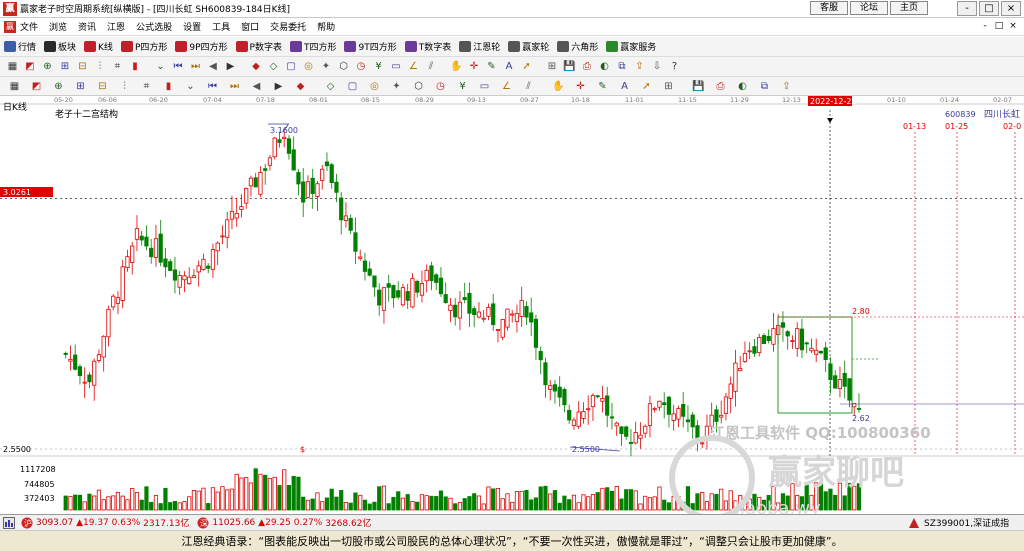  Describe the element at coordinates (36, 86) in the screenshot. I see `ray-icon: ◩` at that location.